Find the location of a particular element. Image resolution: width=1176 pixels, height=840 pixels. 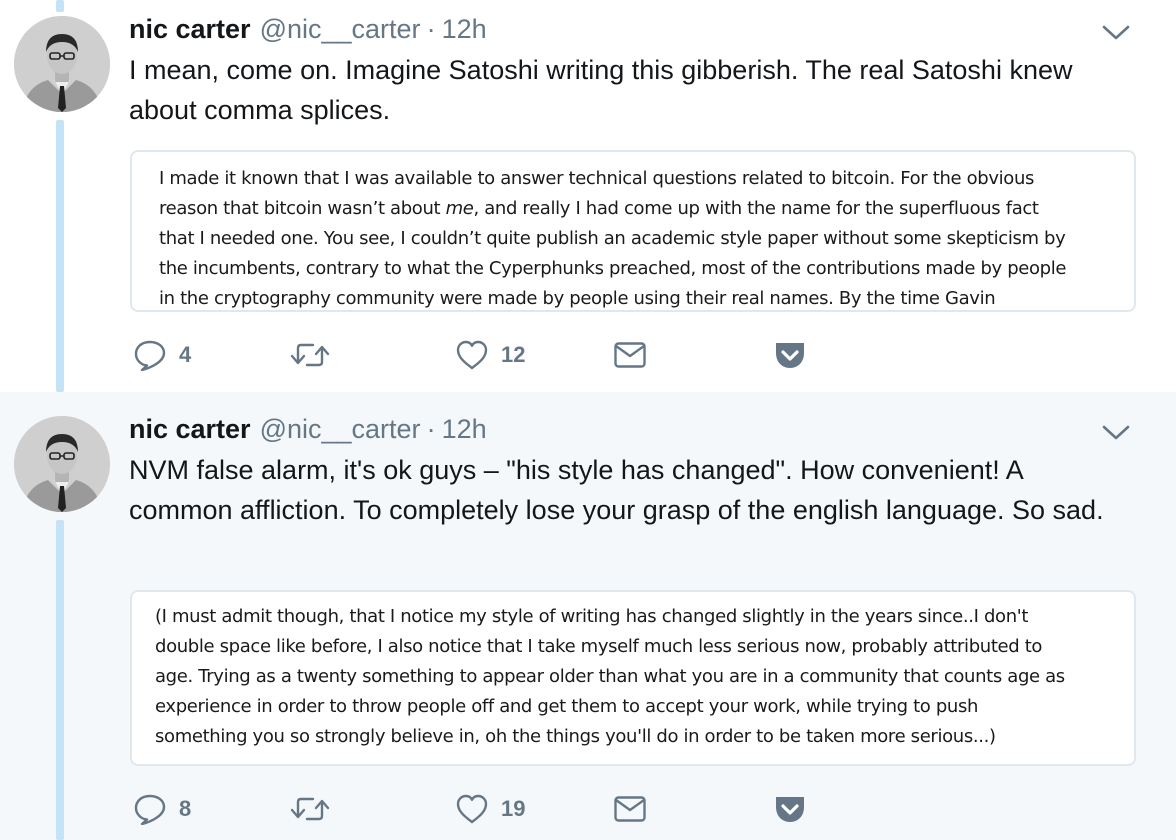

tweet-actions: 4 12 is located at coordinates (483, 355).